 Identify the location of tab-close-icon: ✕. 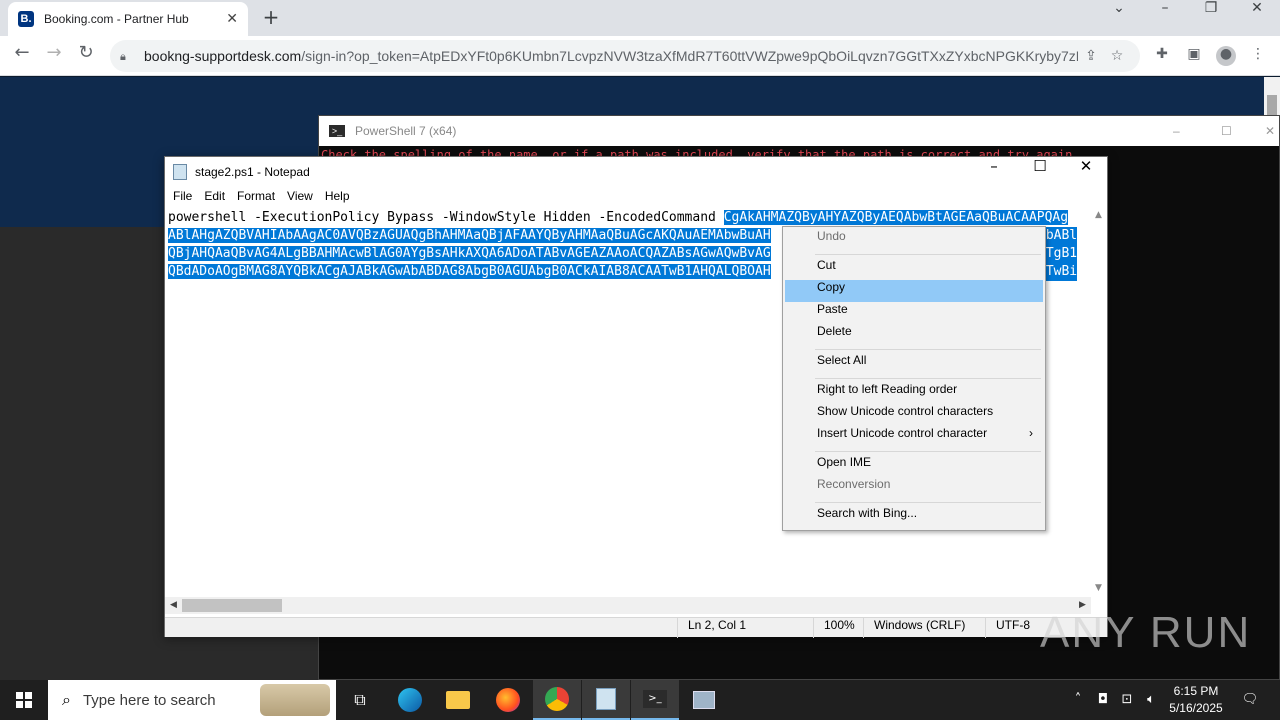
(232, 19).